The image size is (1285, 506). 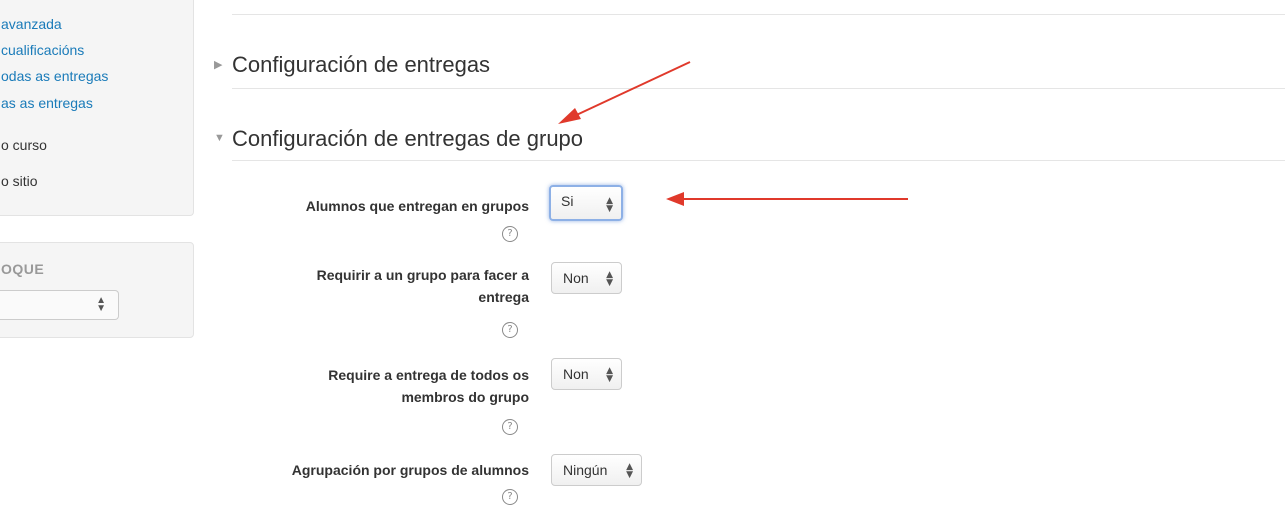 I want to click on annotation-arrow-to-section, so click(x=624, y=92).